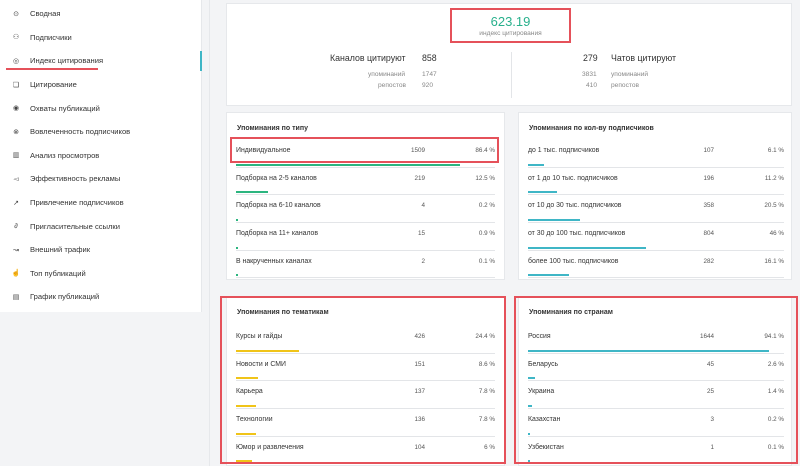  What do you see at coordinates (16, 132) in the screenshot?
I see `engagement-icon: ⊗` at bounding box center [16, 132].